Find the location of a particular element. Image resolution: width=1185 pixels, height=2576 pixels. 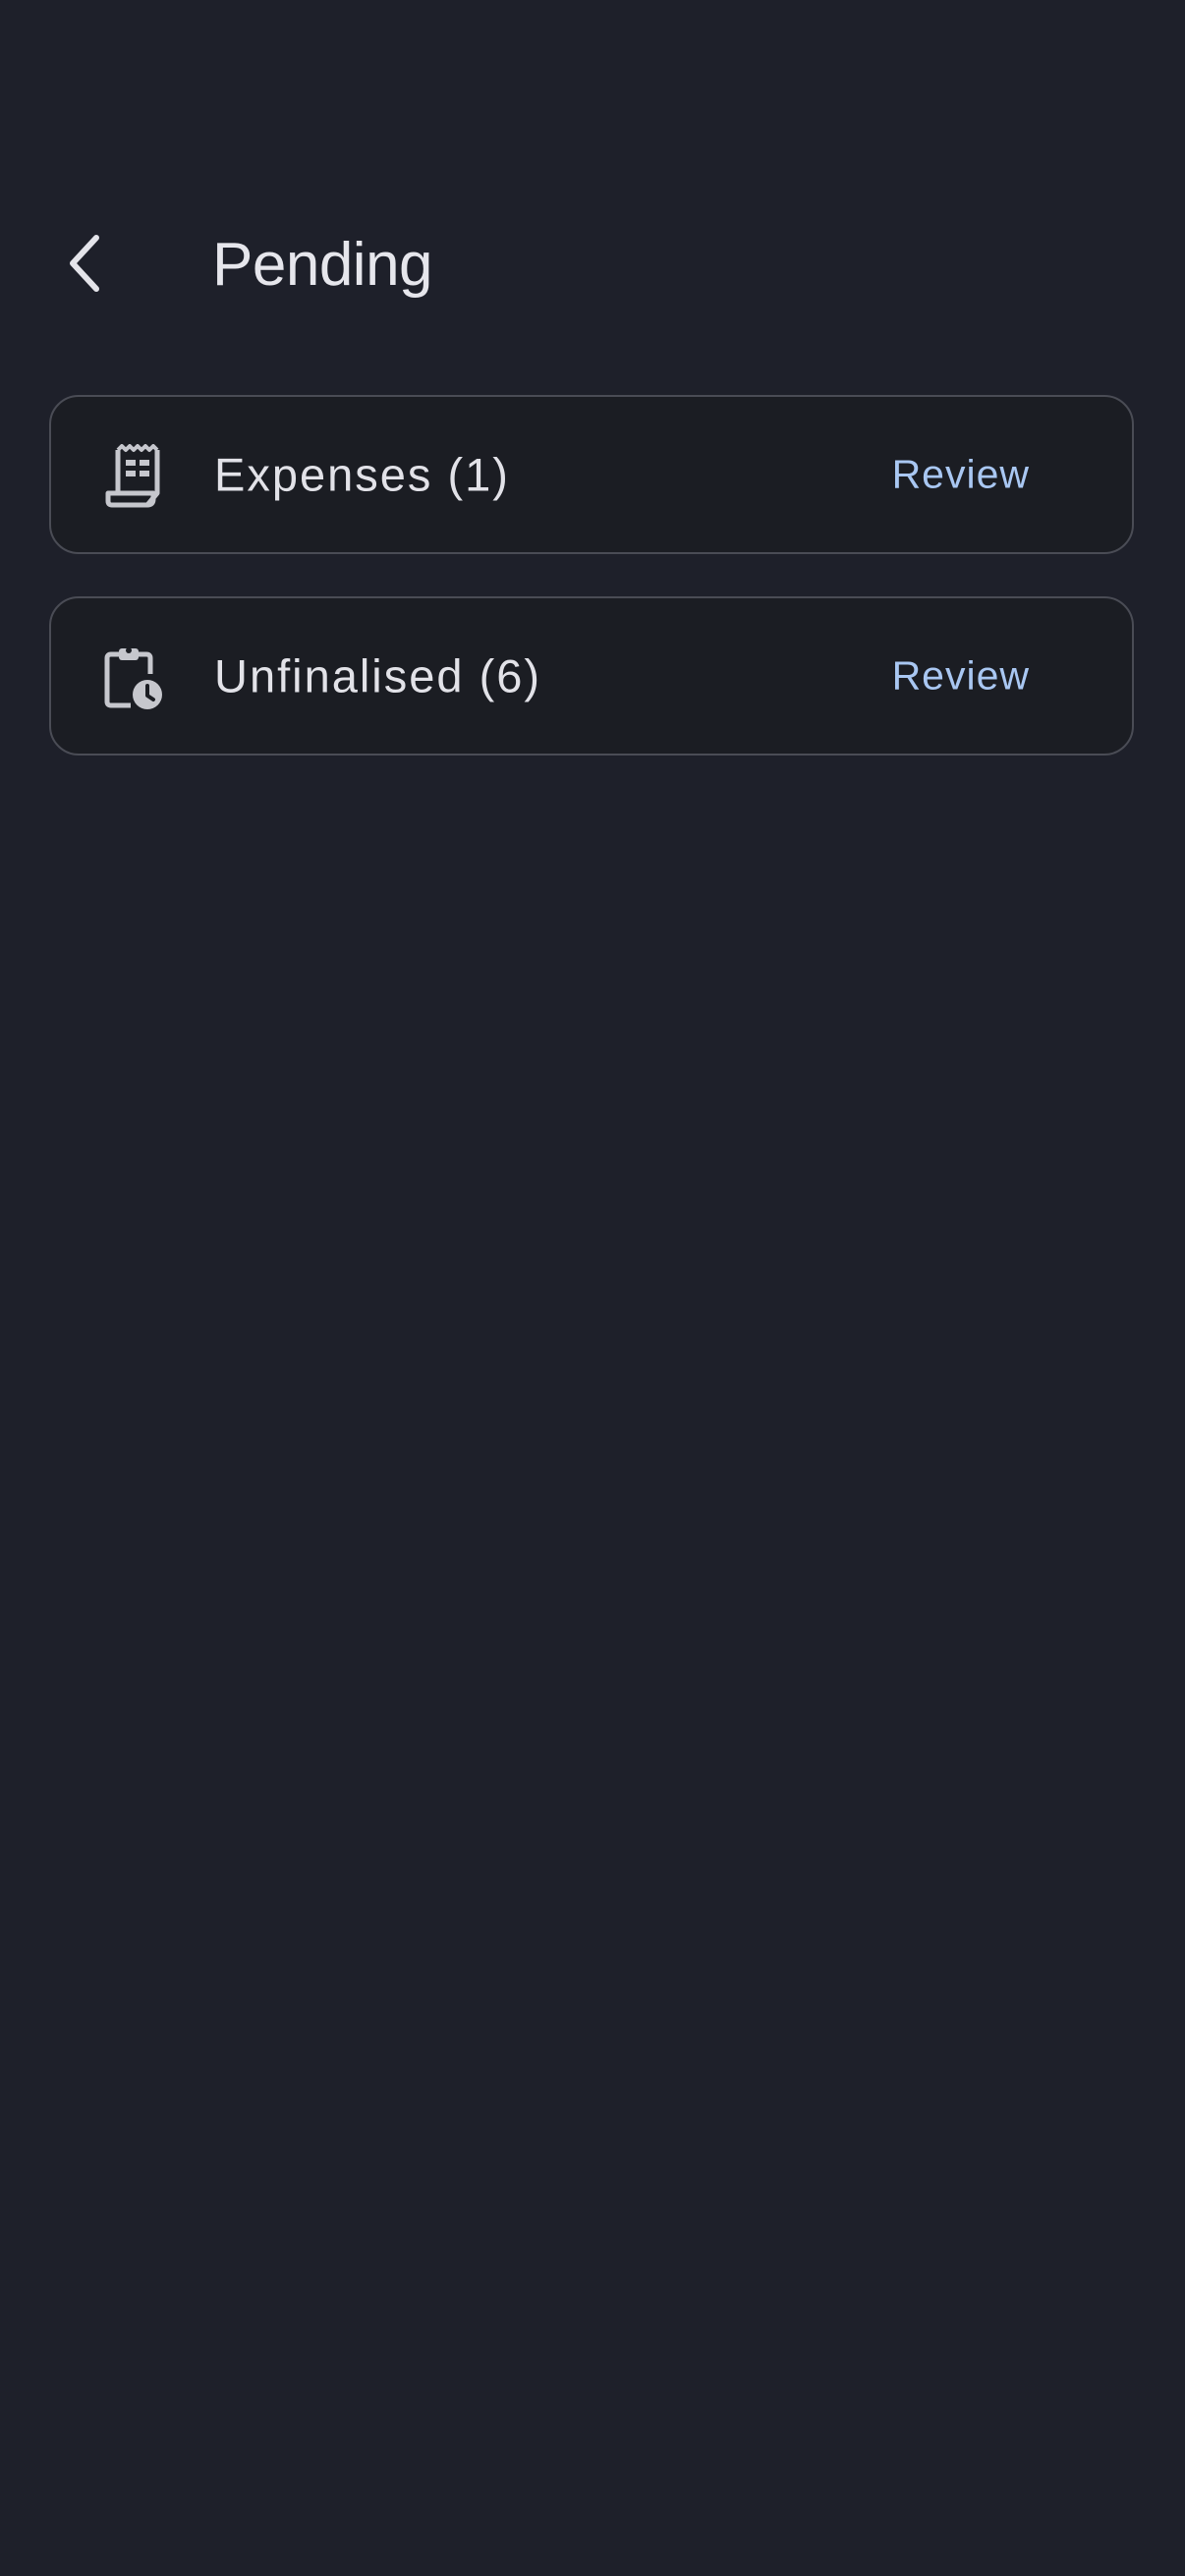

unfinalised-label: Unfinalised (6) is located at coordinates (378, 675).